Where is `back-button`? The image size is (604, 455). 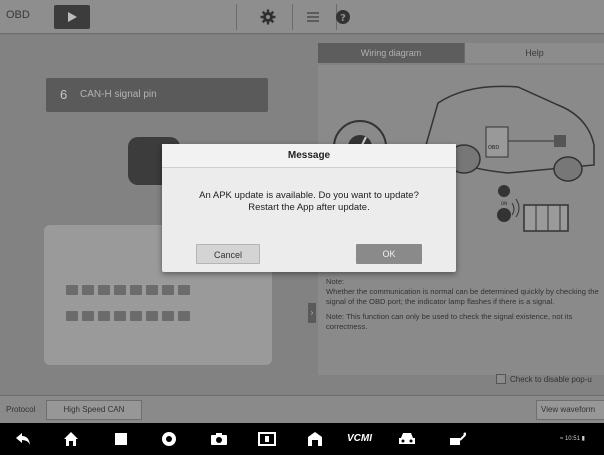 back-button is located at coordinates (23, 439).